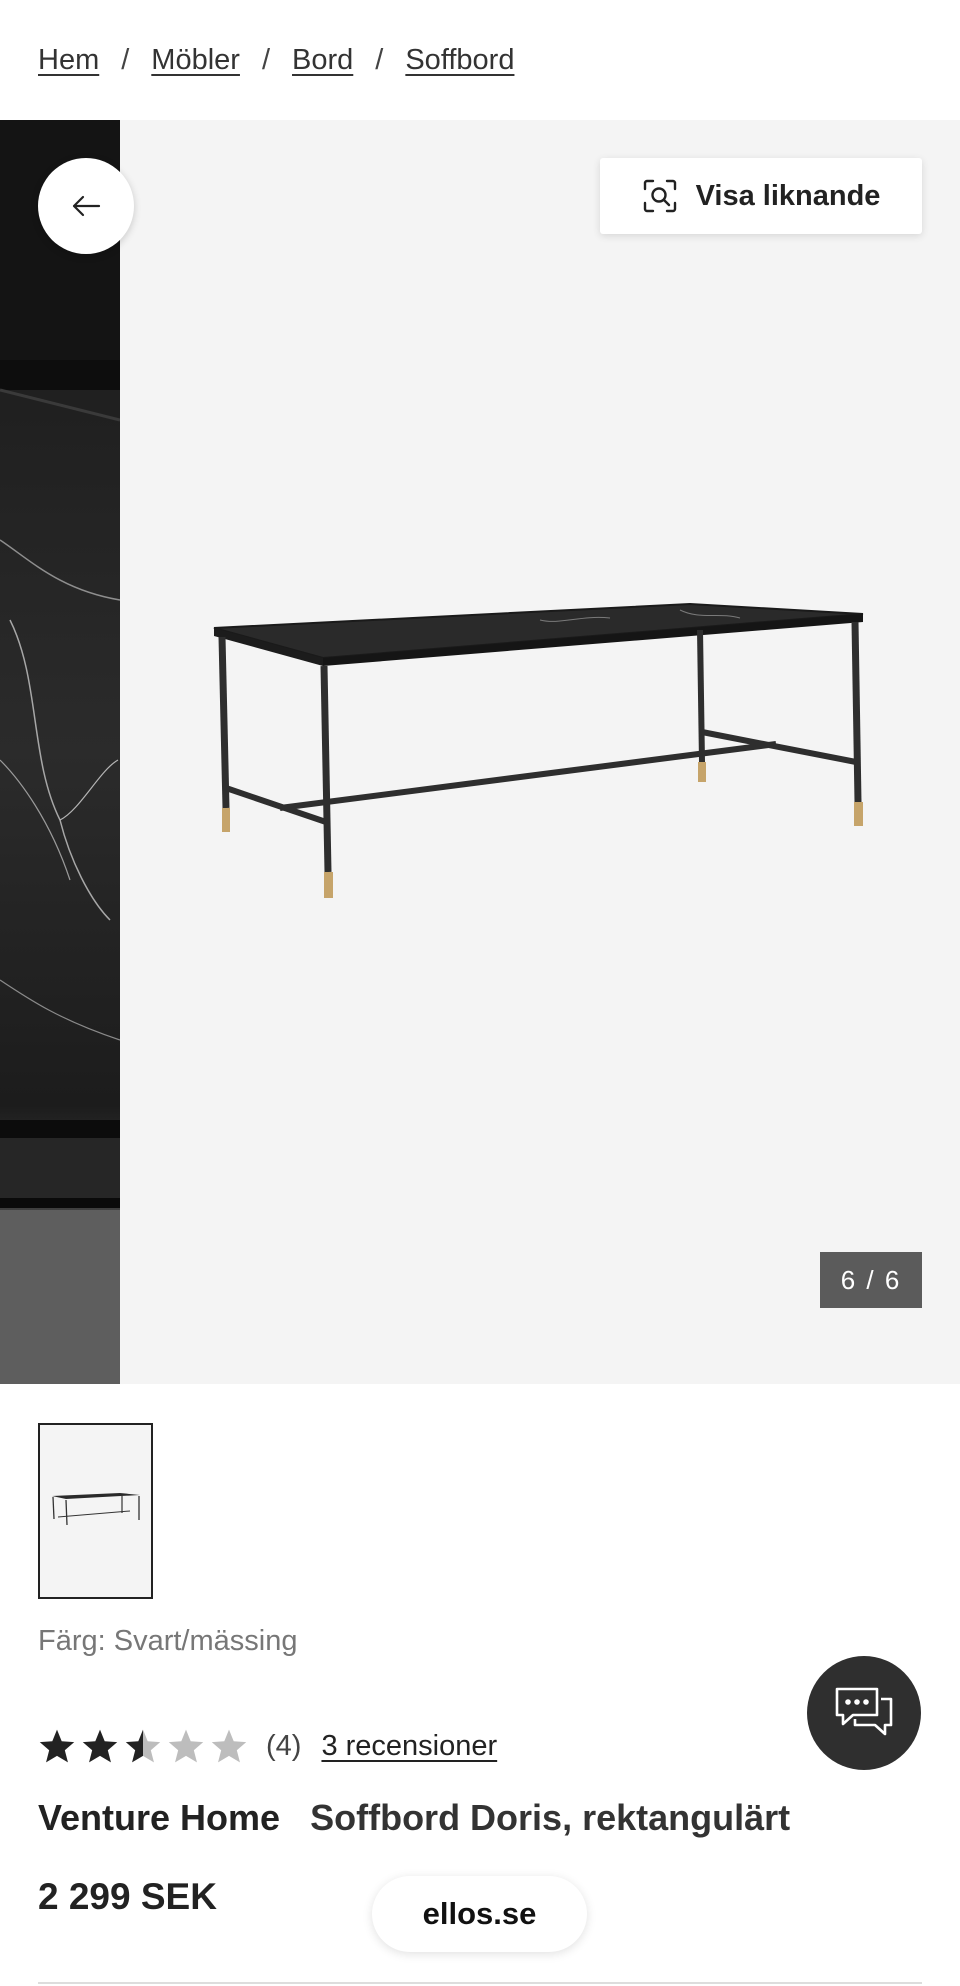 This screenshot has width=960, height=1986. I want to click on thumbnail-image, so click(95, 1511).